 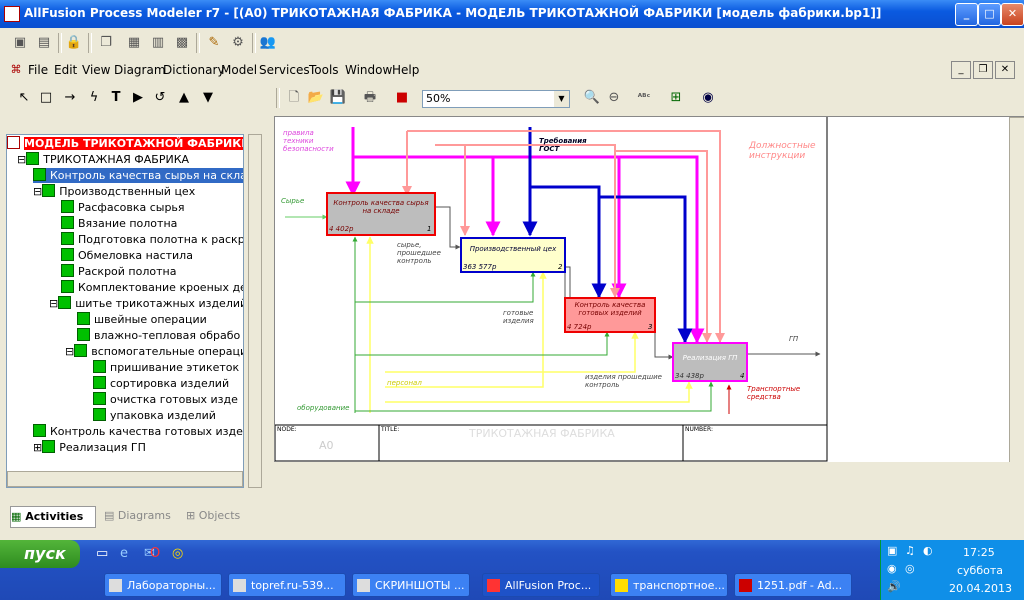 I want to click on tree-item: сортировка изделий, so click(x=161, y=383).